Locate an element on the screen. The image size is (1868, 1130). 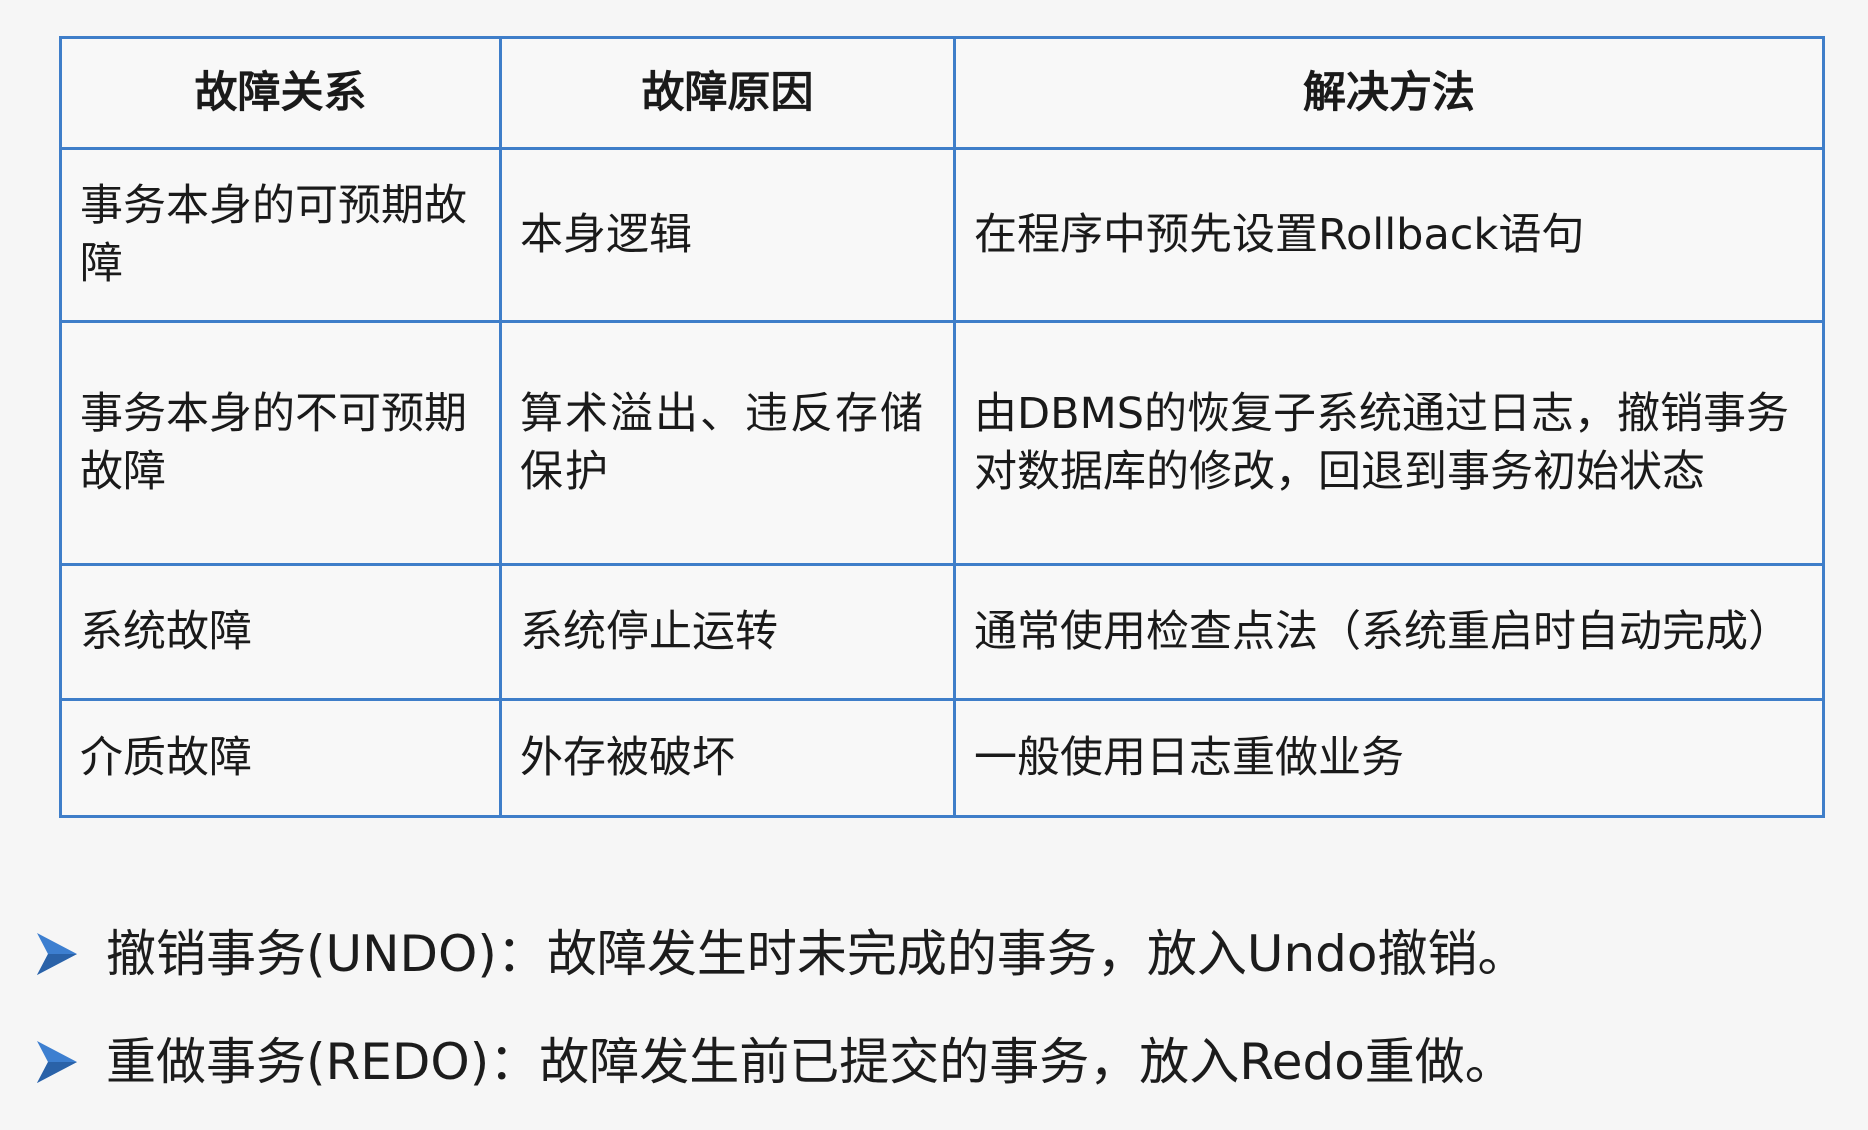
bullet-undo: 撤销事务(UNDO)：故障发生时未完成的事务，放入Undo撤销。 is located at coordinates (934, 954).